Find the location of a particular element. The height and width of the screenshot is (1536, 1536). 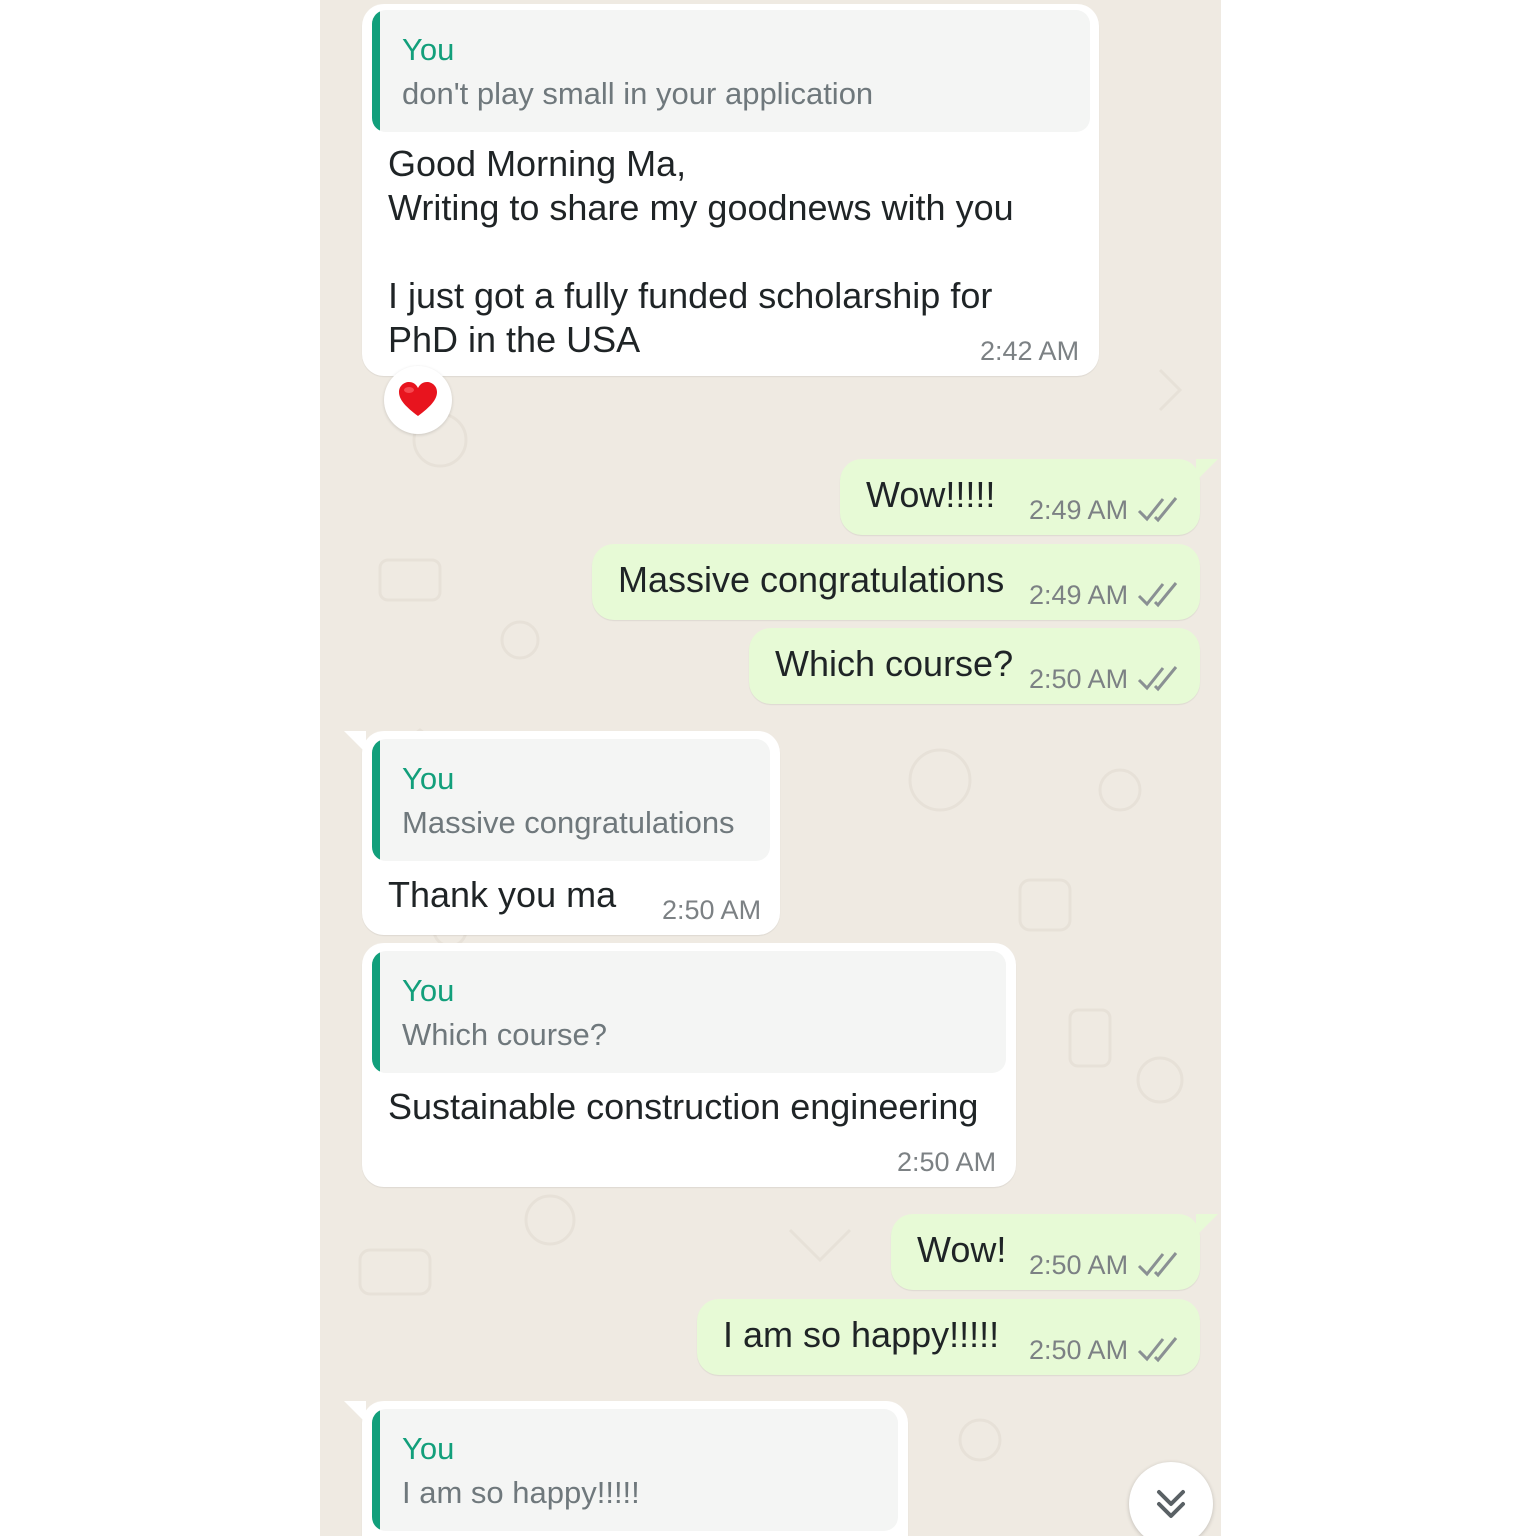

quote-text: Massive congratulations is located at coordinates (568, 822).